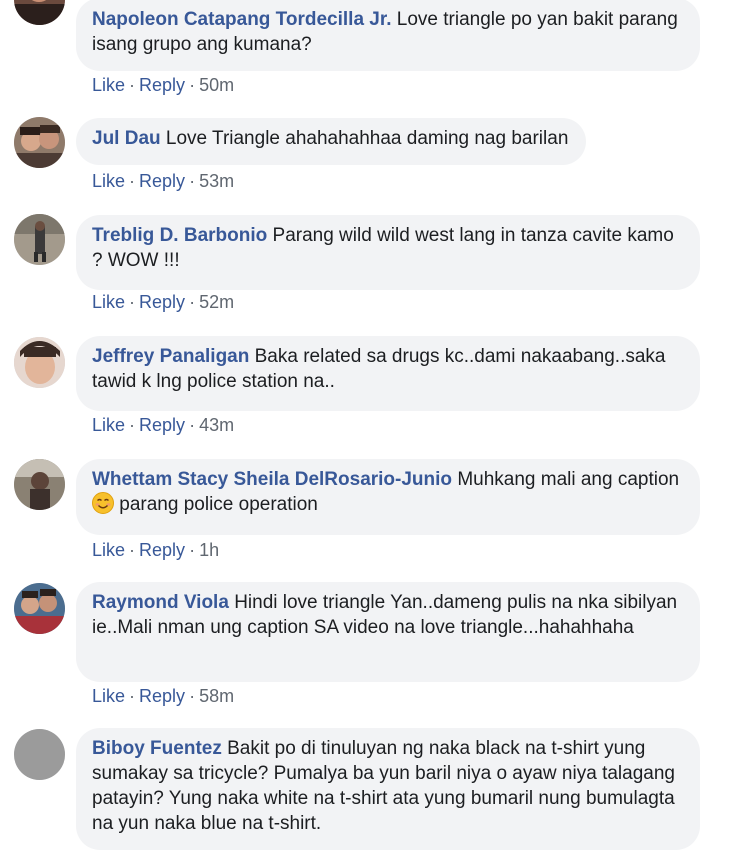 The image size is (750, 855). I want to click on comment-actions: Like · Reply · 53m, so click(163, 181).